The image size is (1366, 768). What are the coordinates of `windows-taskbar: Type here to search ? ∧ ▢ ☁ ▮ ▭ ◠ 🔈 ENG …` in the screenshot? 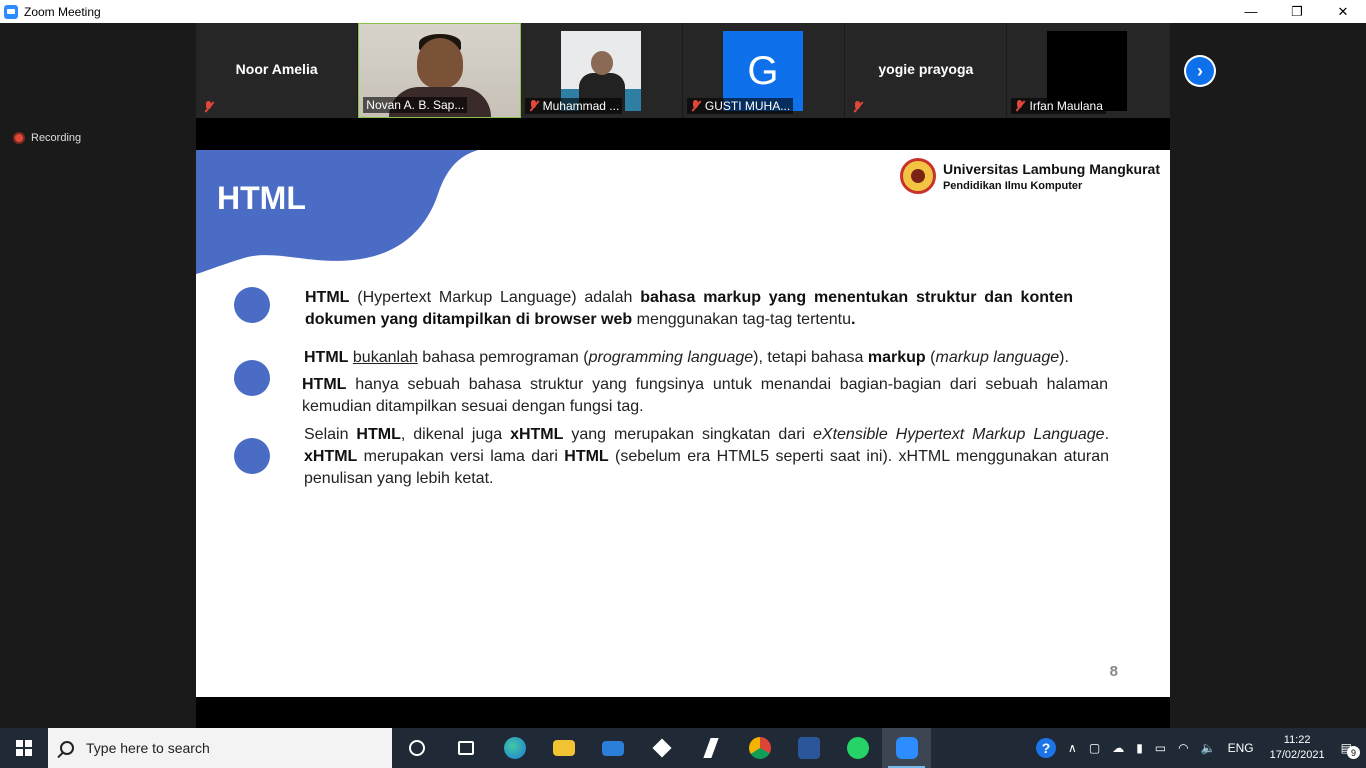 It's located at (683, 748).